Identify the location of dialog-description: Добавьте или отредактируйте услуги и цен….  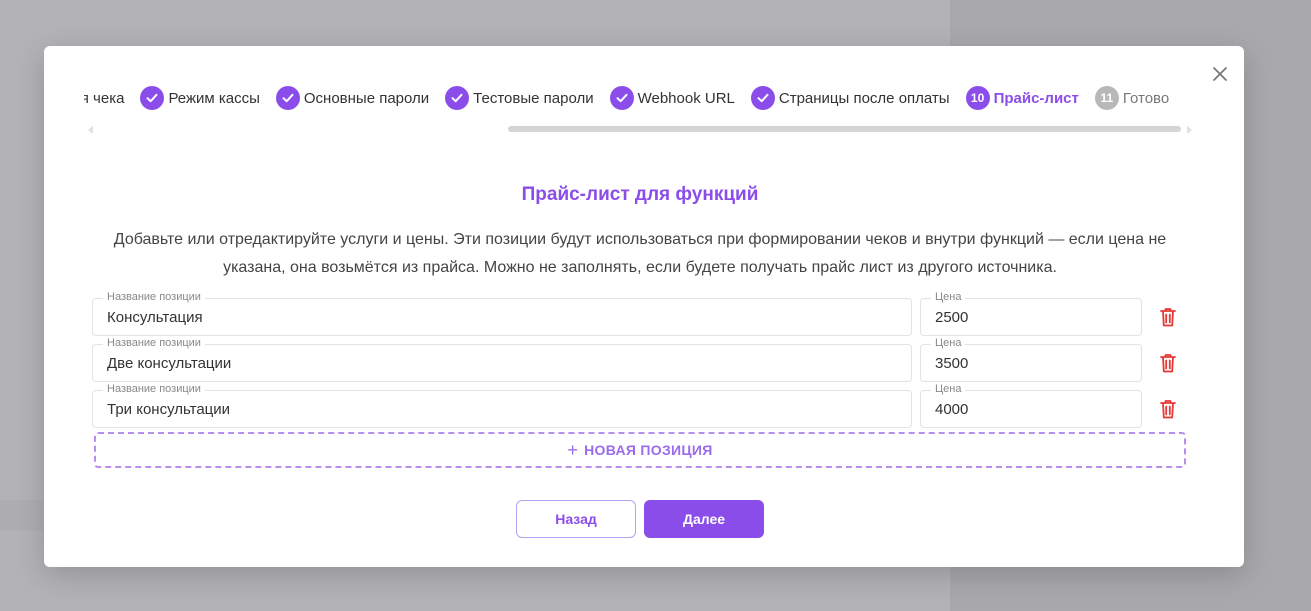
(640, 253).